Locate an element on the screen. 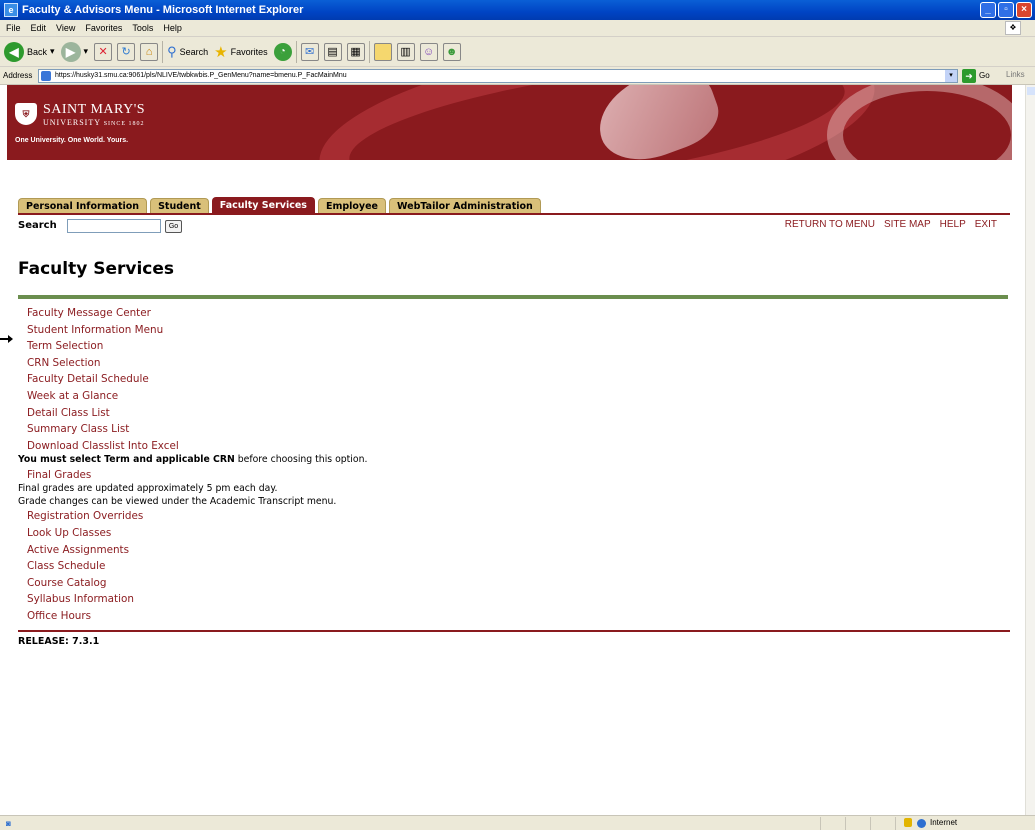  link-final-grades: Final Grades is located at coordinates (508, 475).